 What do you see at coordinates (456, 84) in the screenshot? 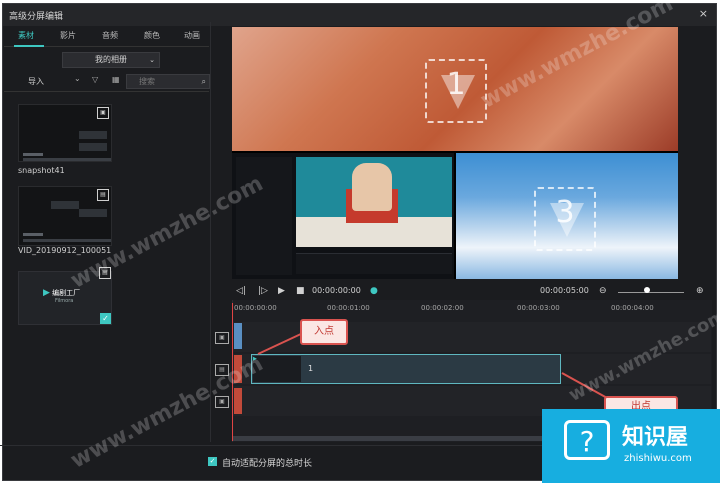
I see `slot-number: 1` at bounding box center [456, 84].